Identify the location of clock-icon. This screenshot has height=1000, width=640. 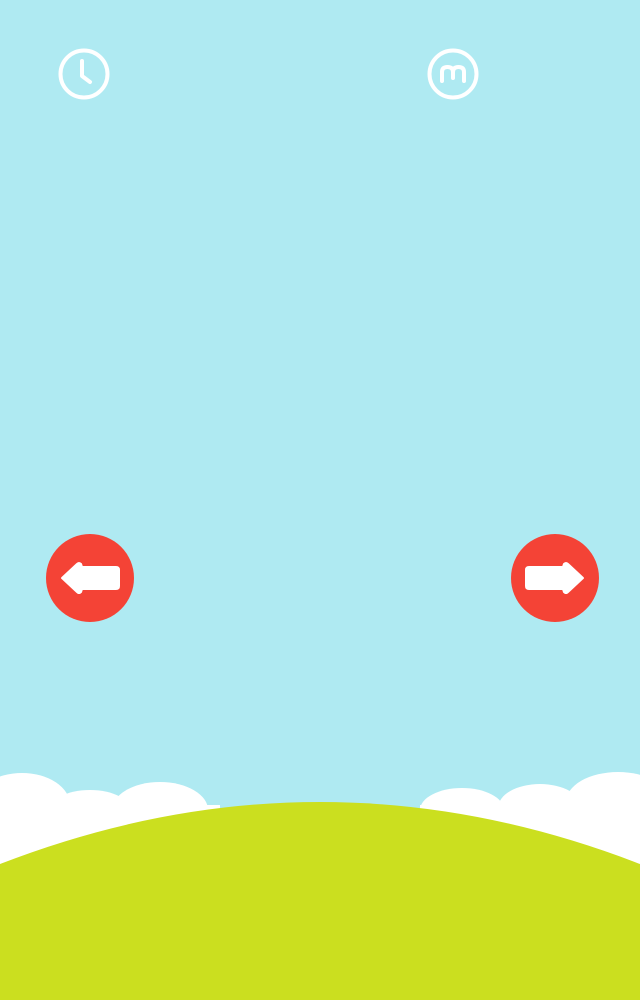
(84, 74).